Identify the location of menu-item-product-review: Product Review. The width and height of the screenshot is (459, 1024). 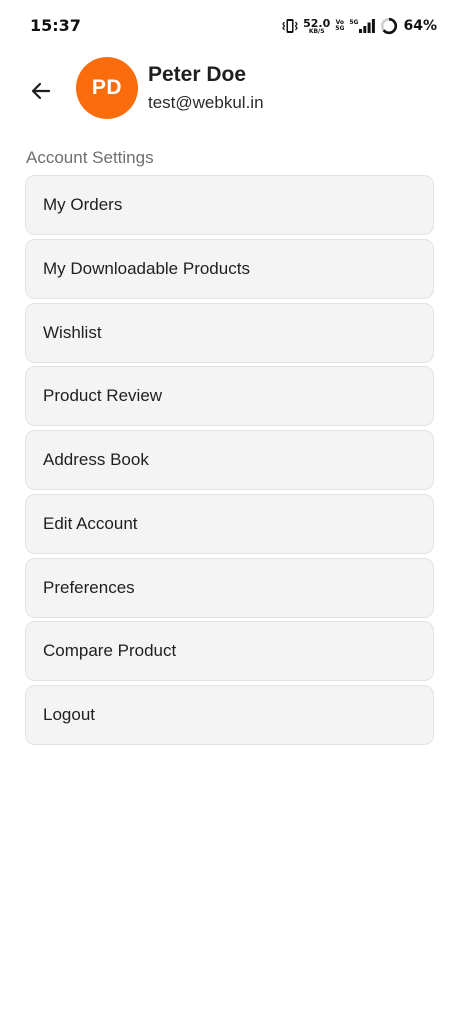
(229, 396).